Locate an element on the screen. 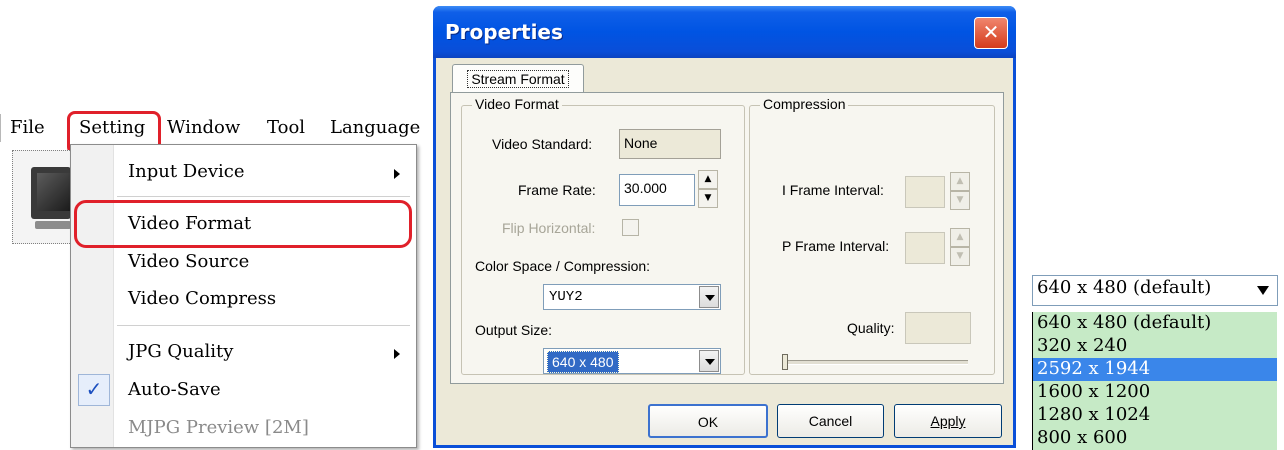  color-space-select: YUY2 is located at coordinates (632, 297).